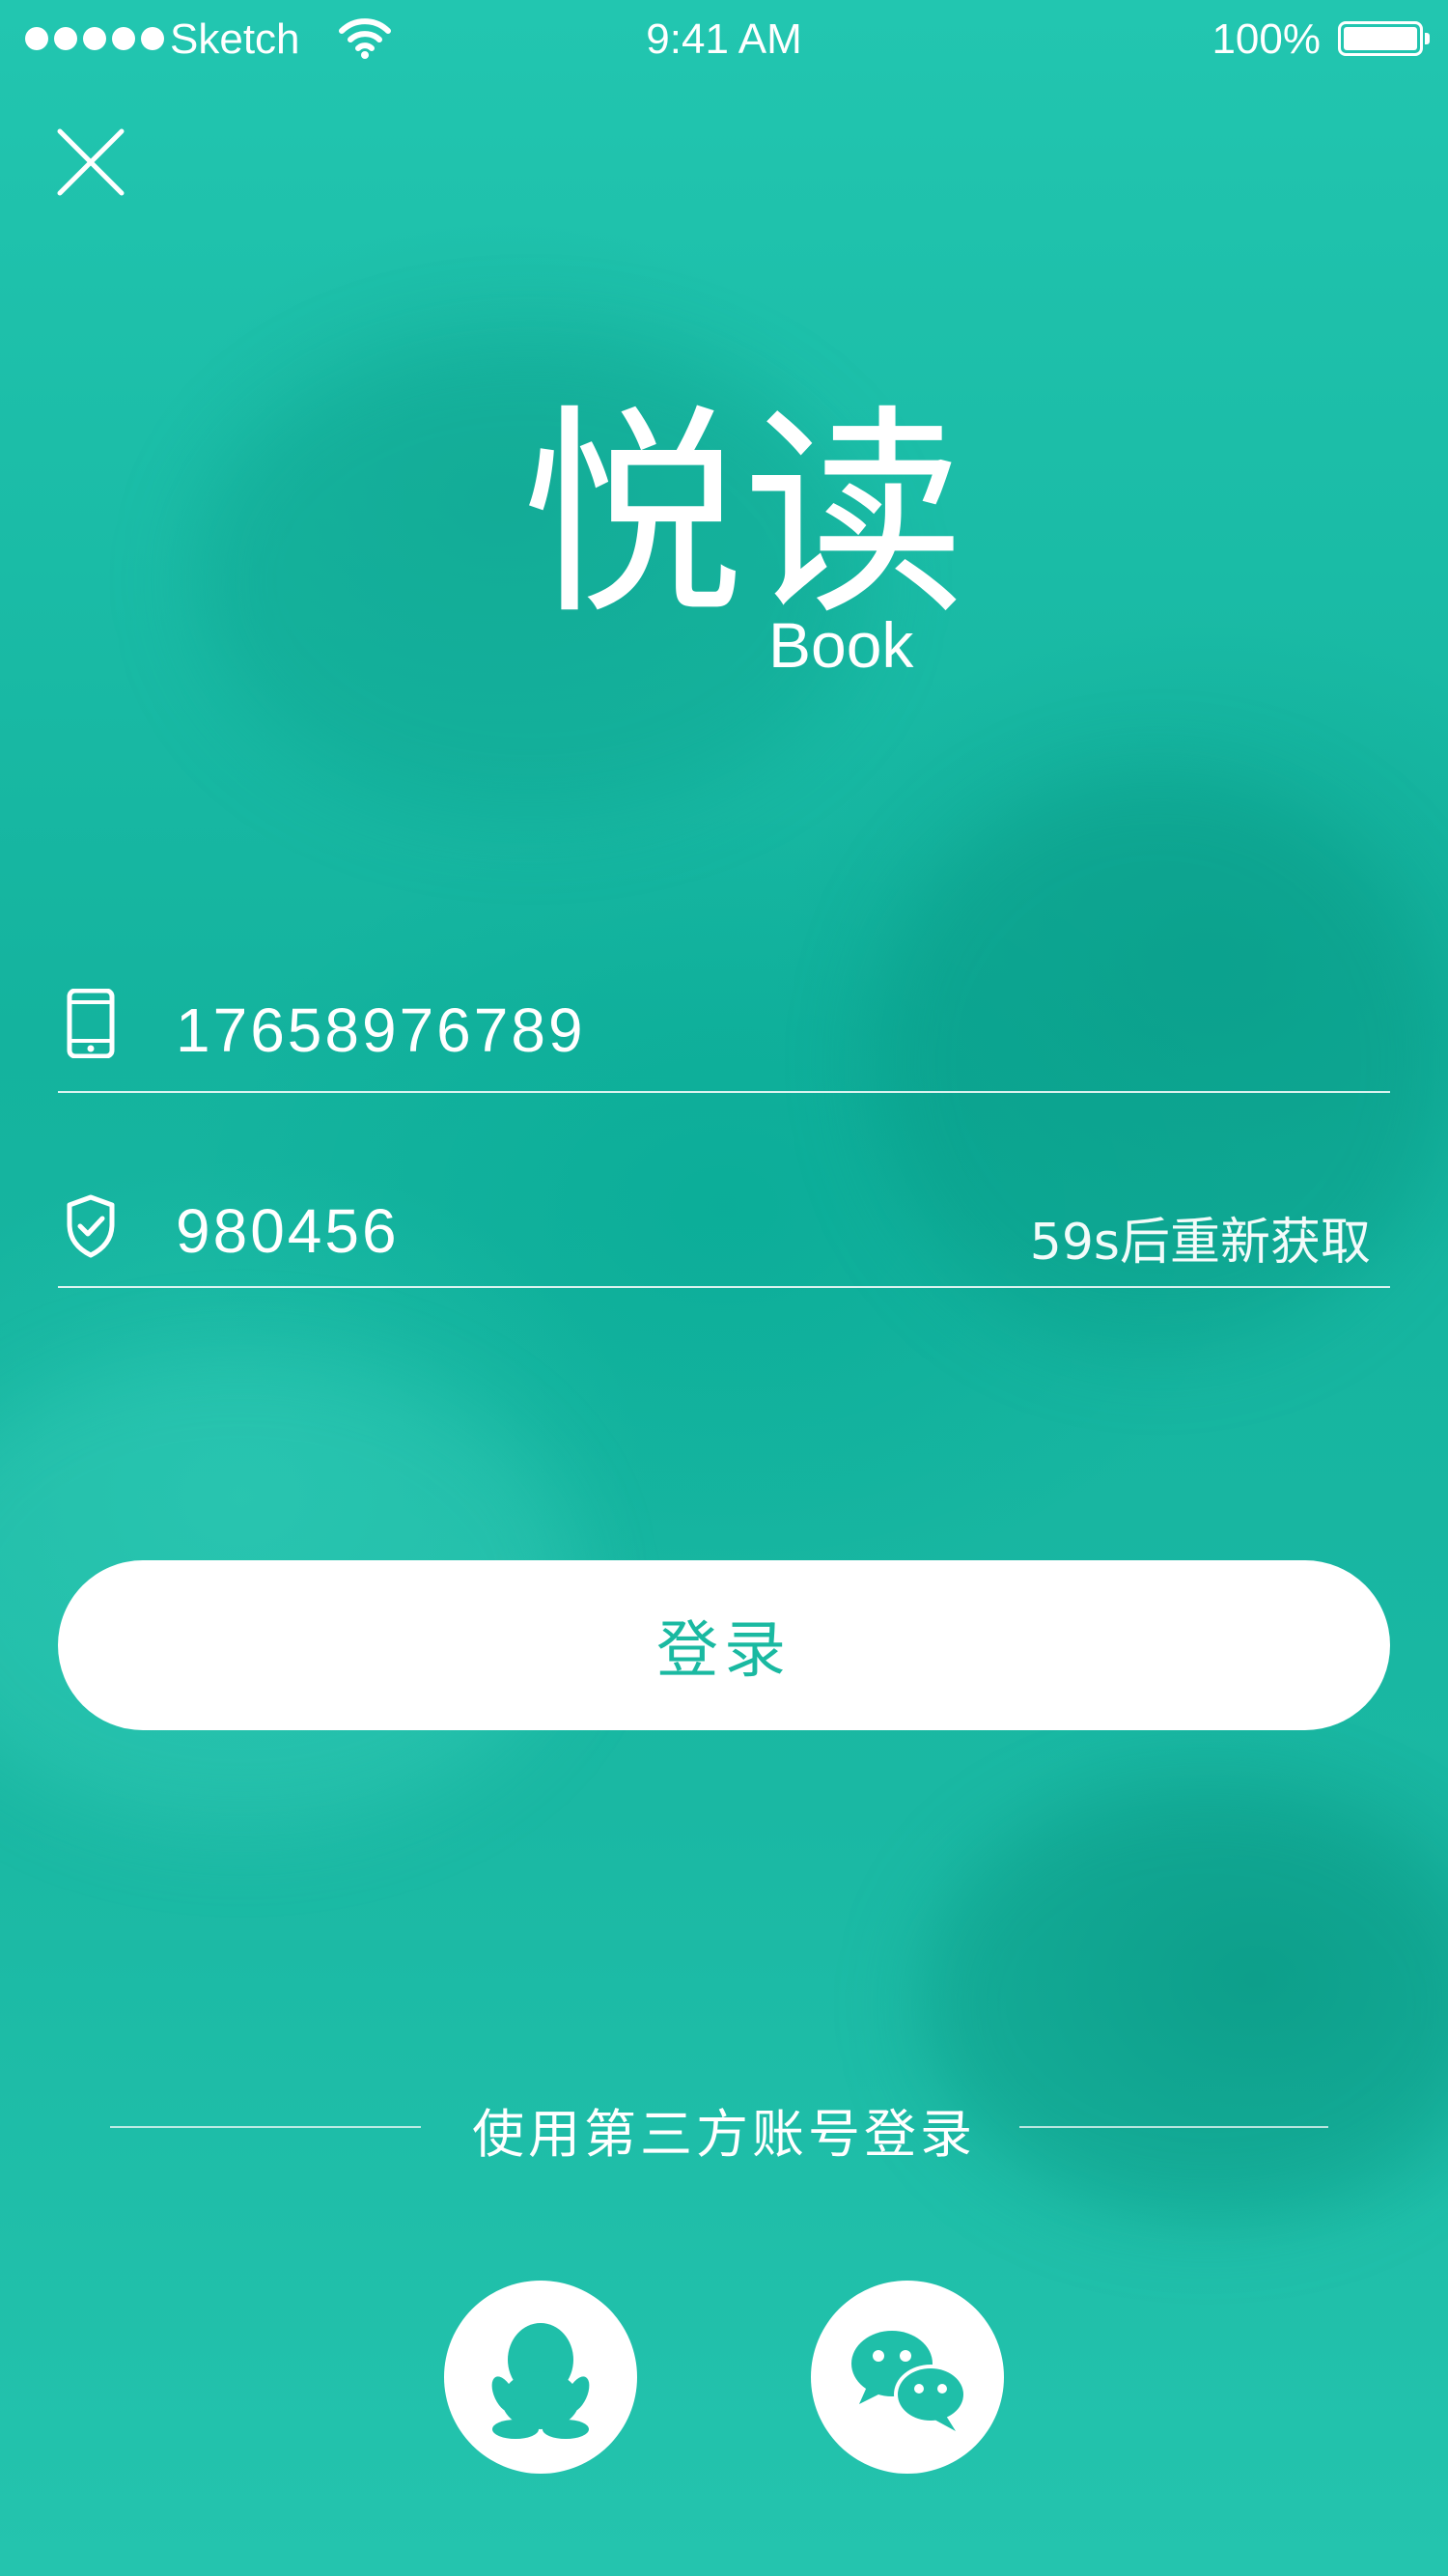 The width and height of the screenshot is (1448, 2576). I want to click on phone-icon, so click(91, 1024).